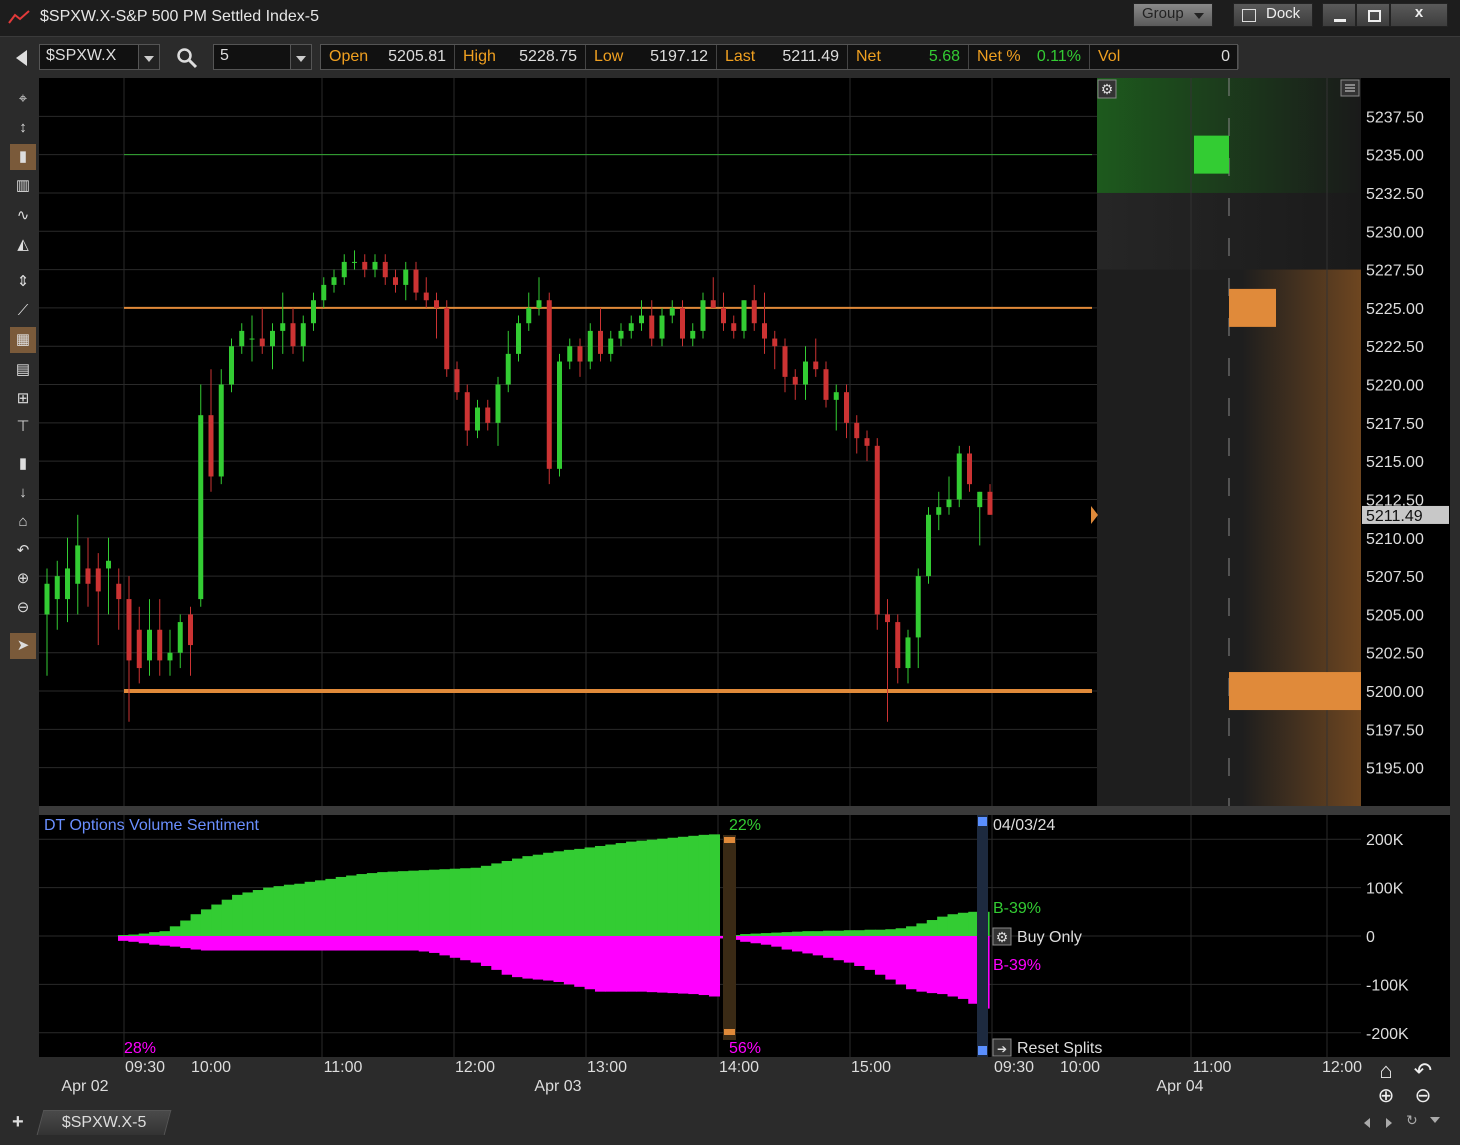  Describe the element at coordinates (1412, 1120) in the screenshot. I see `refresh-icon: ↻` at that location.